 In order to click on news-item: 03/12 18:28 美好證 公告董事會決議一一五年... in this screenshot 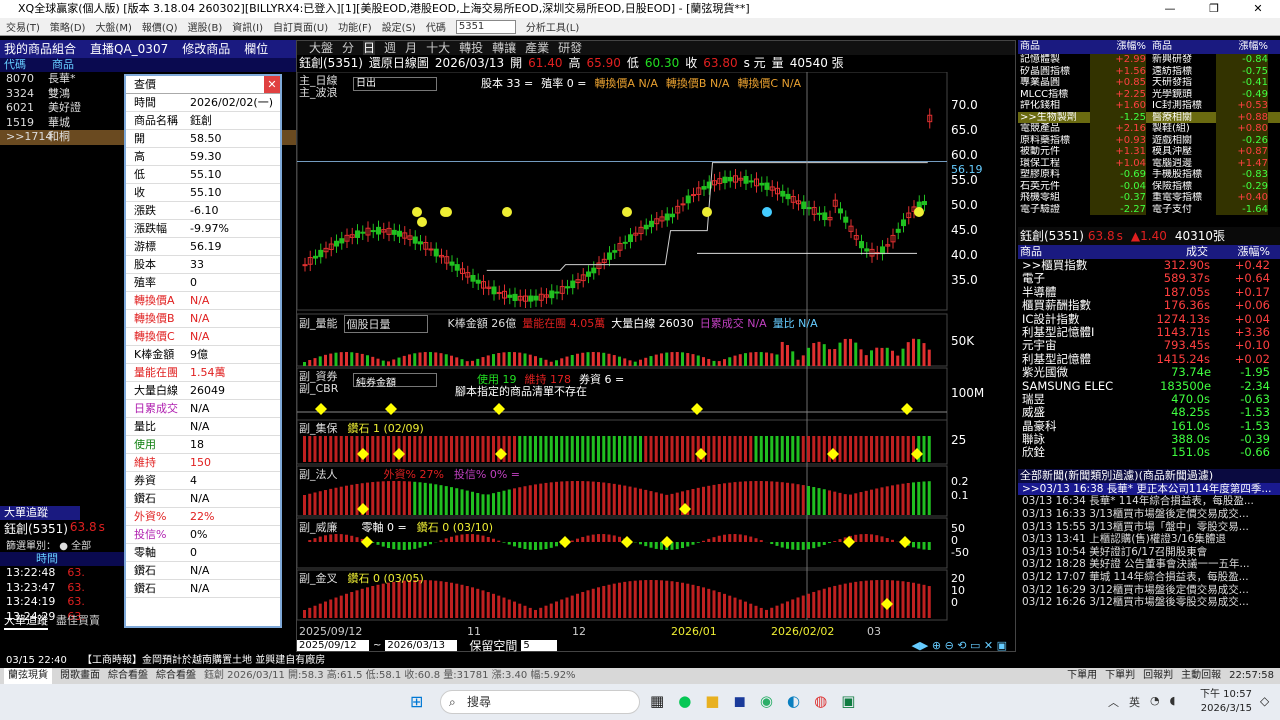, I will do `click(1149, 564)`.